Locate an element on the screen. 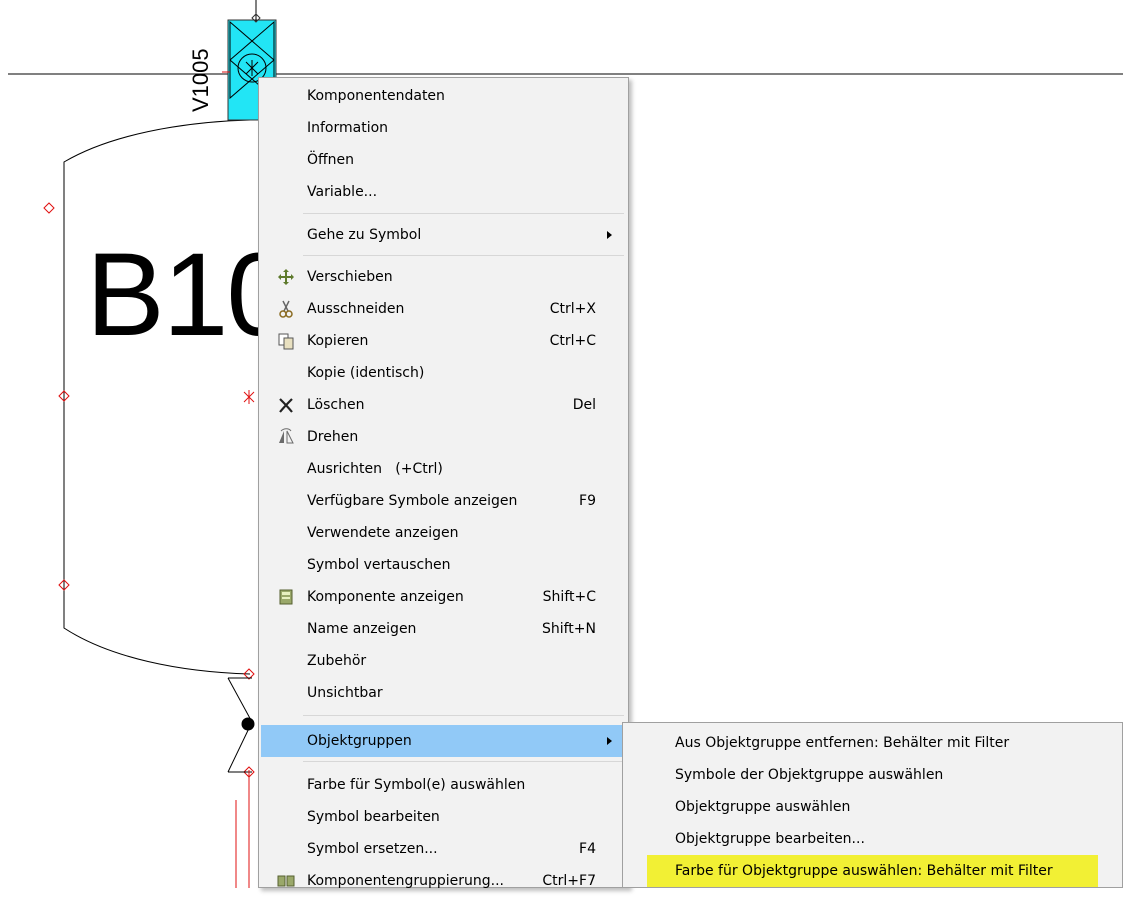  menu-item-label: Löschen is located at coordinates (336, 405).